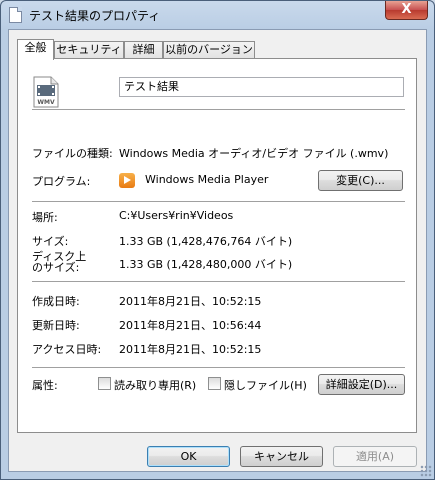 This screenshot has height=480, width=435. I want to click on tab-details: 詳細, so click(143, 50).